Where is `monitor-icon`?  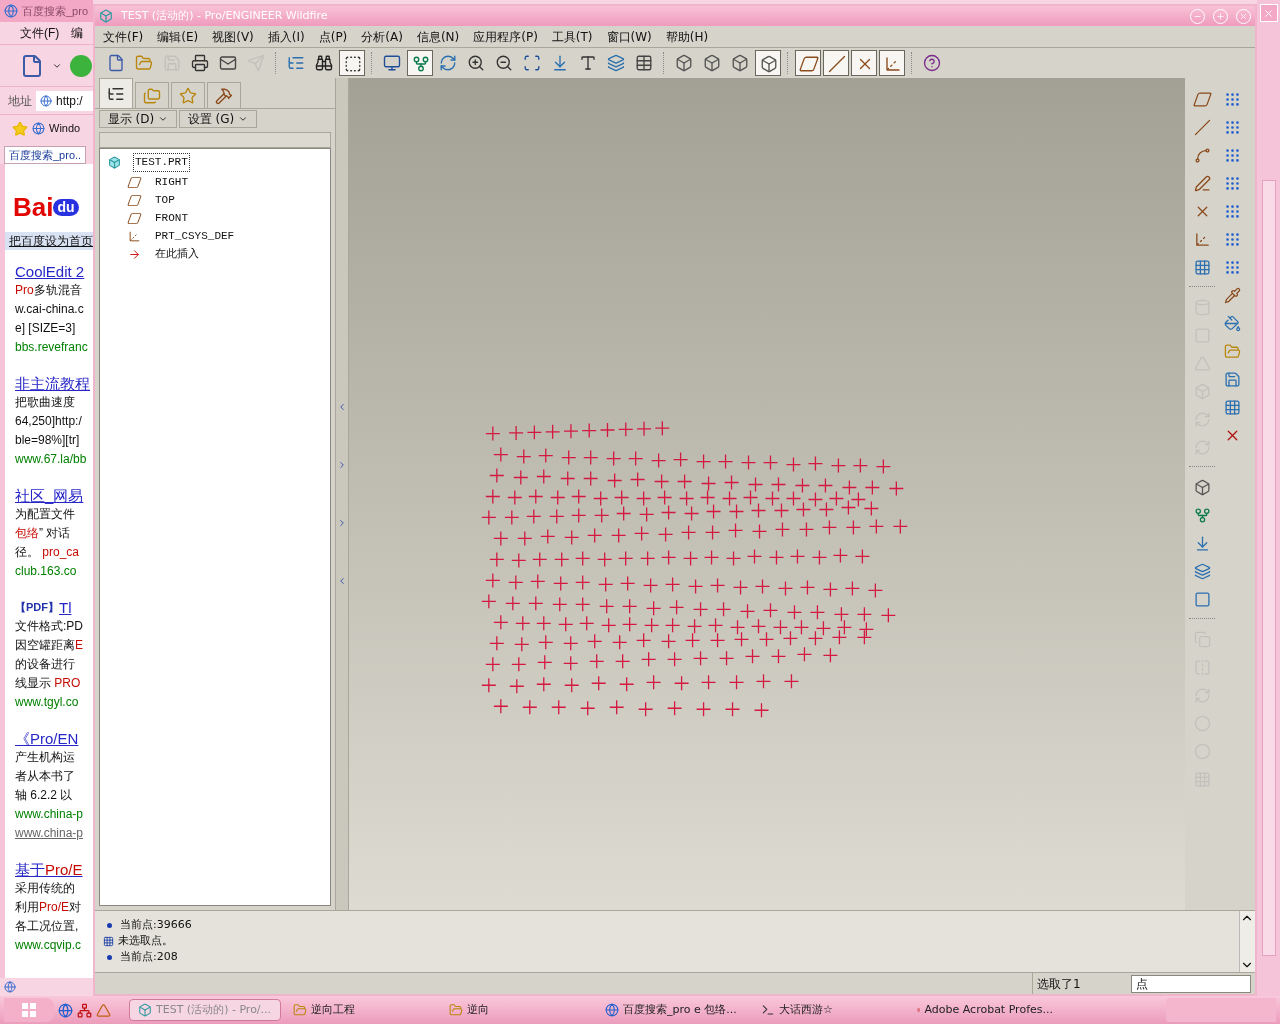 monitor-icon is located at coordinates (392, 63).